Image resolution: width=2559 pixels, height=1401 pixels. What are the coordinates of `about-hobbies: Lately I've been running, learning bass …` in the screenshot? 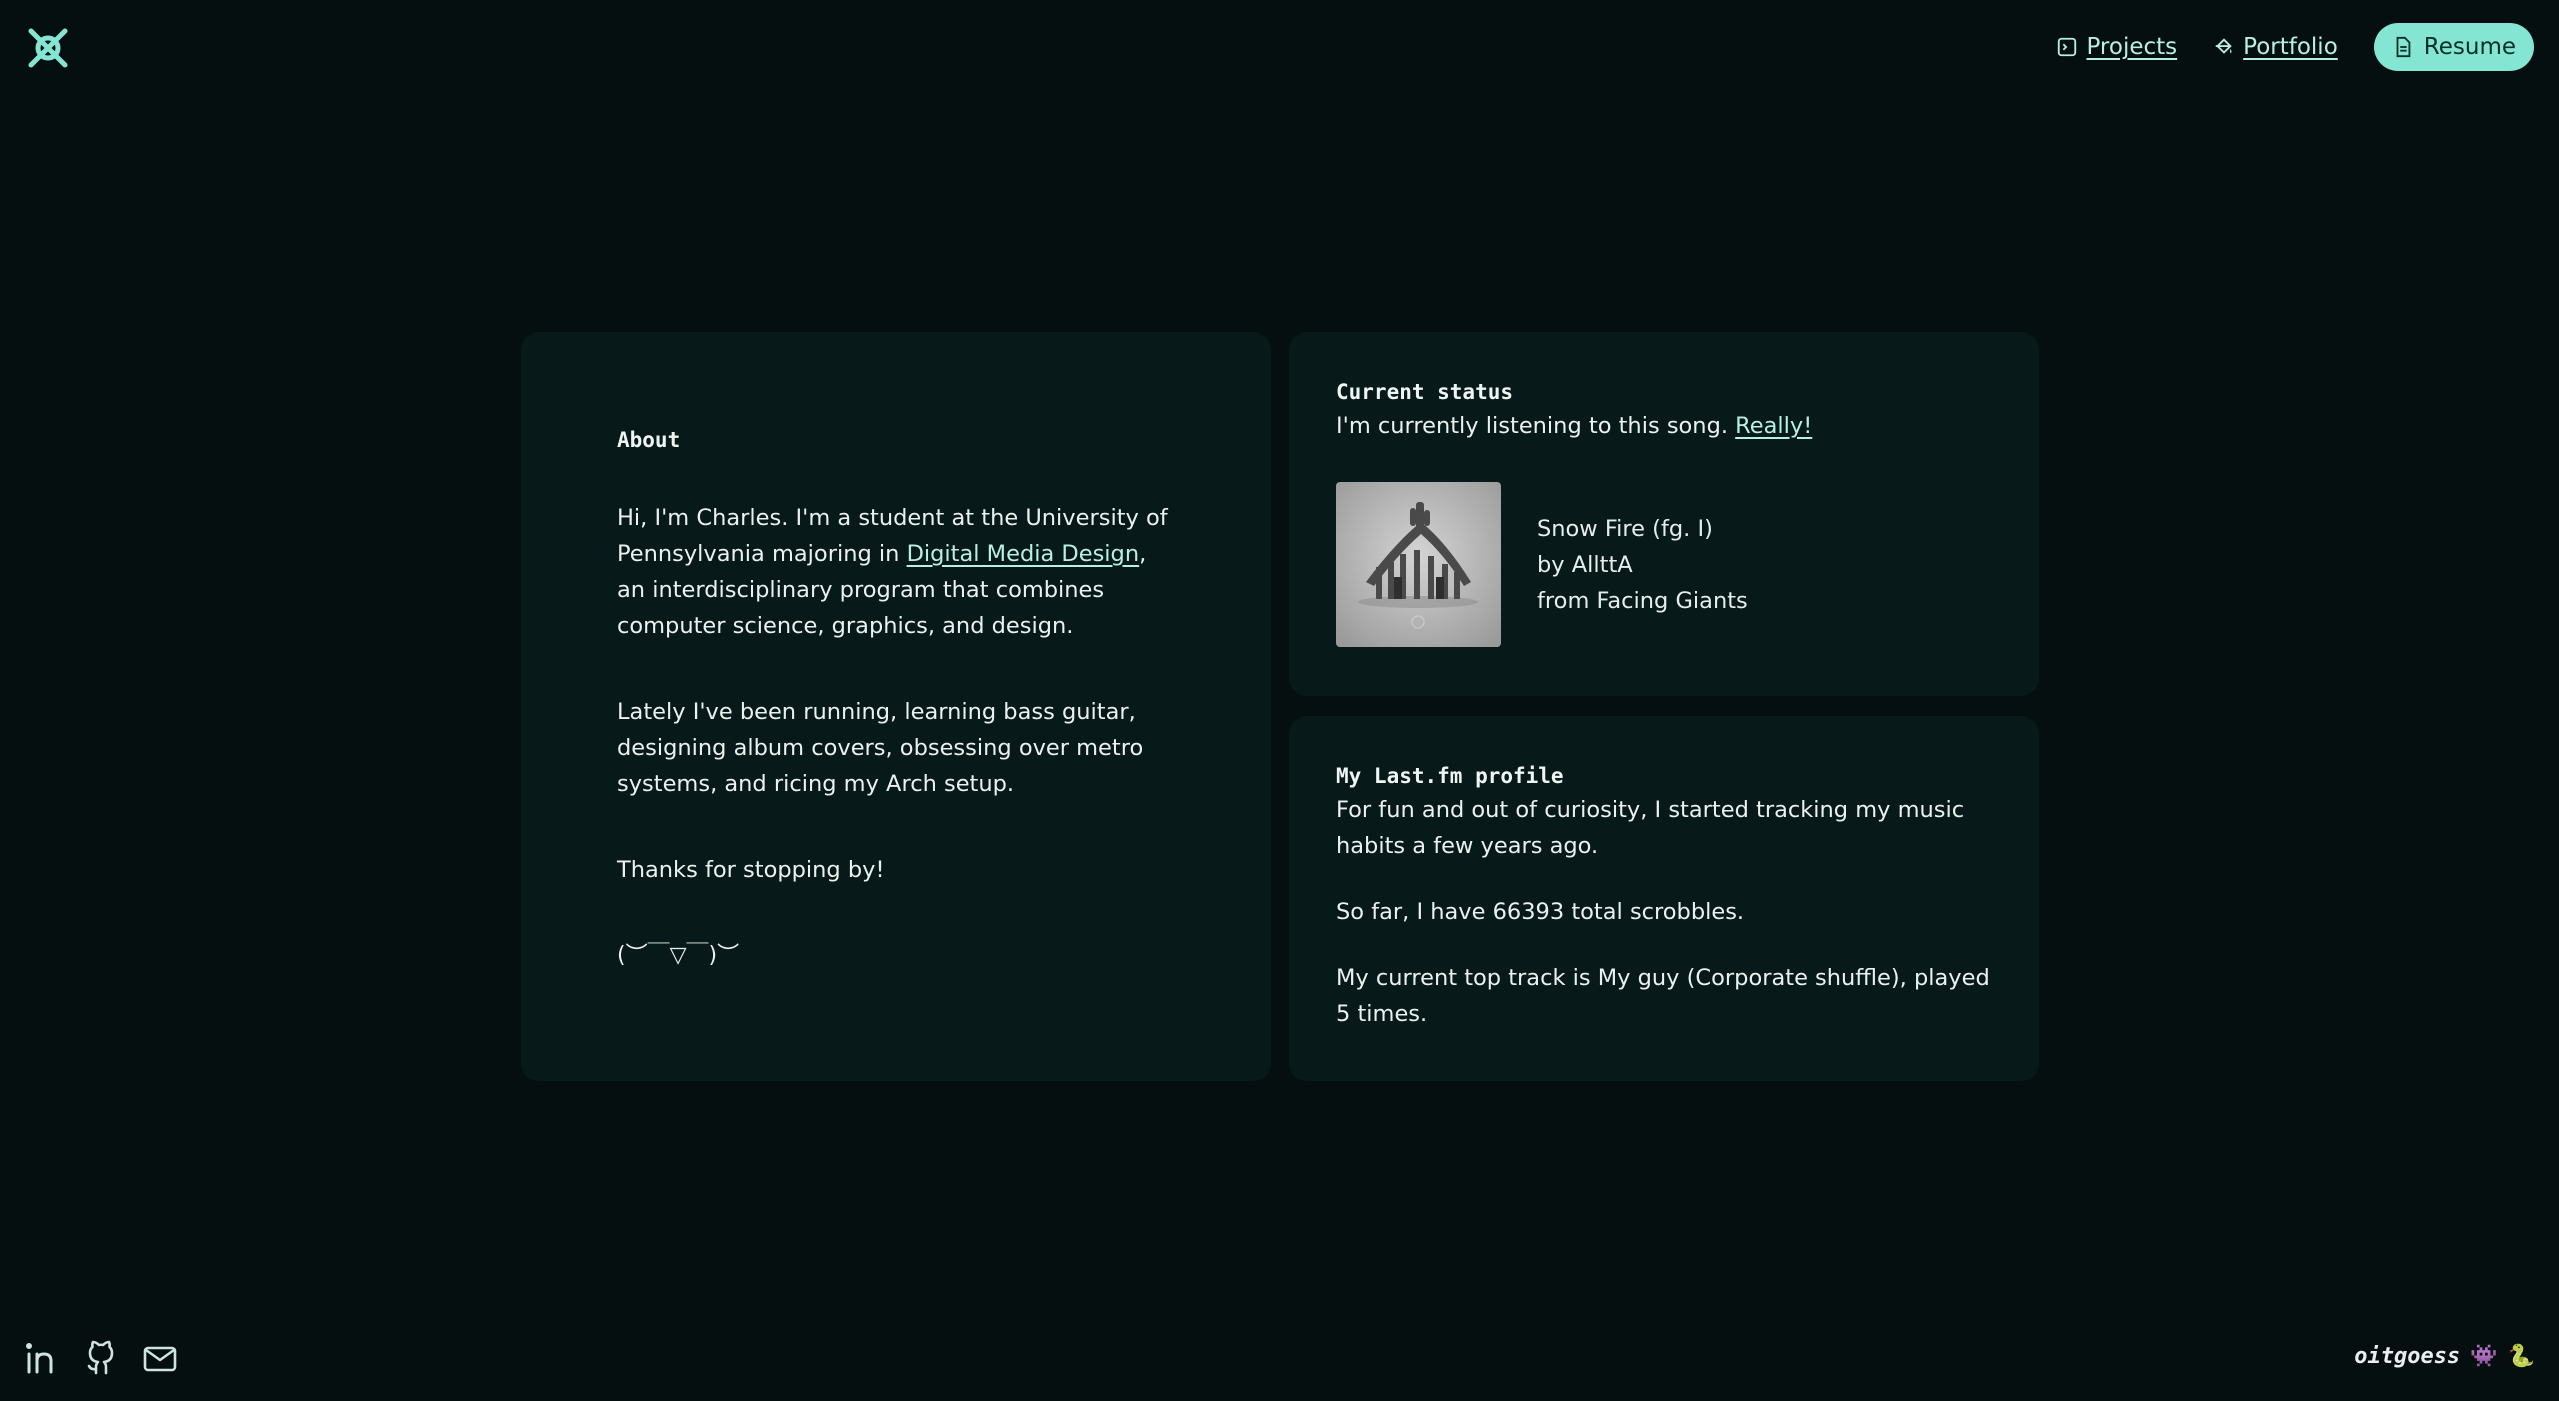 It's located at (880, 748).